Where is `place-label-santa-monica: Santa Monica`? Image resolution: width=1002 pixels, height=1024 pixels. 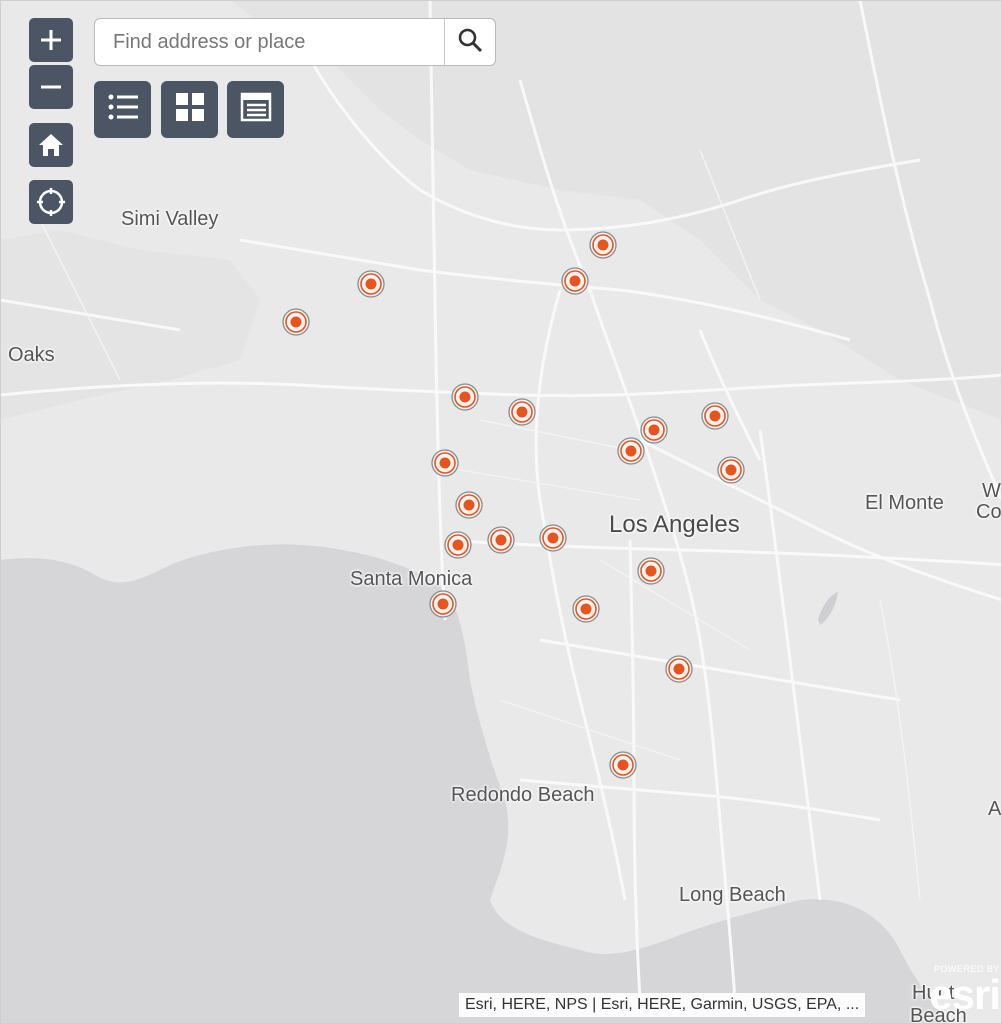 place-label-santa-monica: Santa Monica is located at coordinates (411, 579).